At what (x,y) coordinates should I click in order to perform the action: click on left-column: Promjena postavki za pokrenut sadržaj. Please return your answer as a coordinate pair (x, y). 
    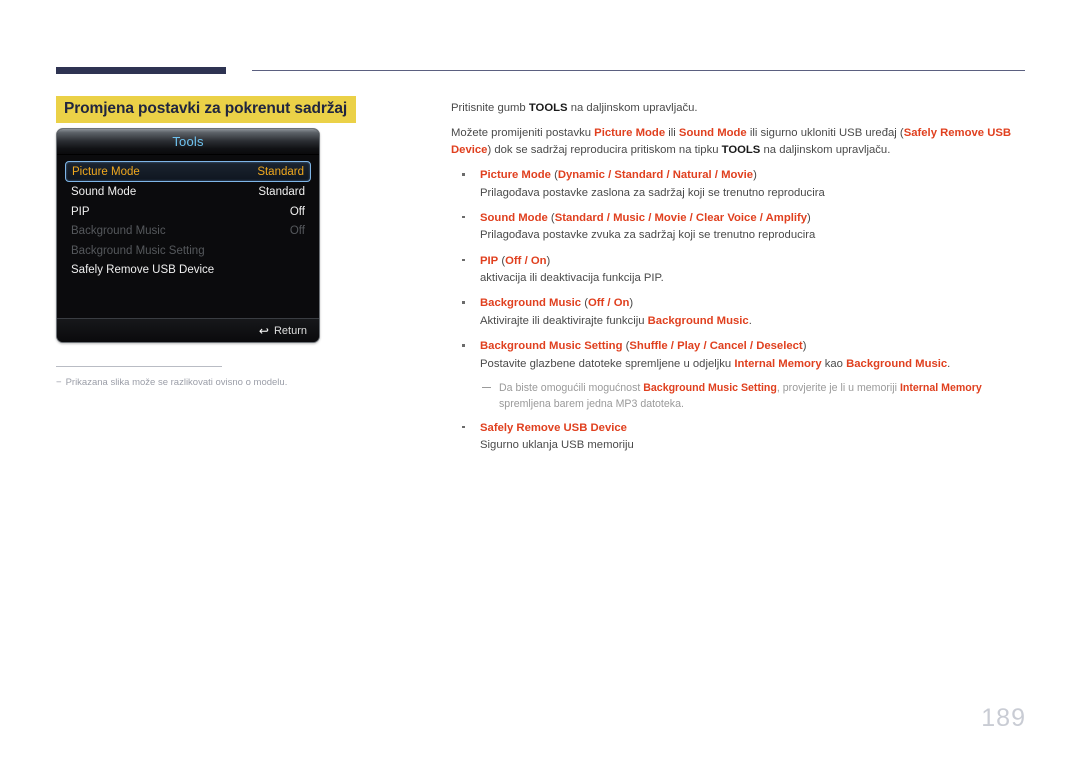
    Looking at the image, I should click on (246, 109).